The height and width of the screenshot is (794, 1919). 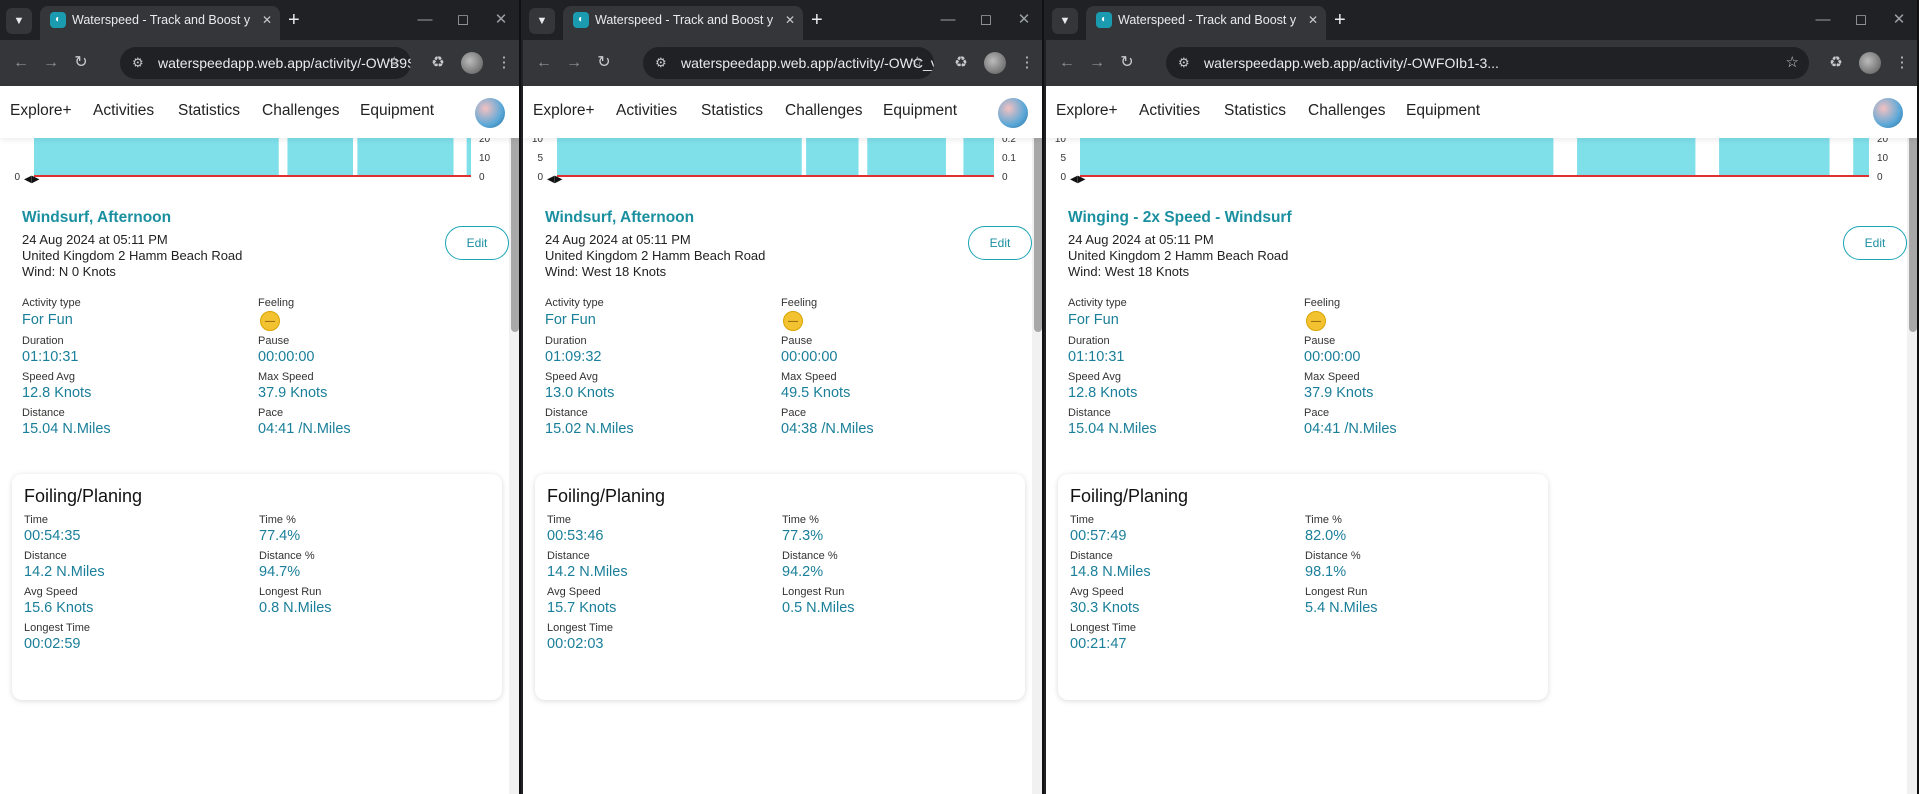 I want to click on y-tick-right: 20, so click(x=485, y=141).